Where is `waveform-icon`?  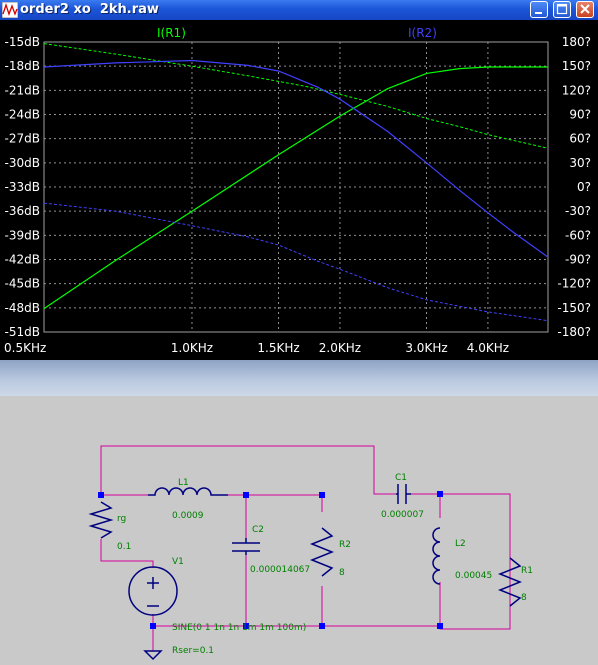 waveform-icon is located at coordinates (10, 10).